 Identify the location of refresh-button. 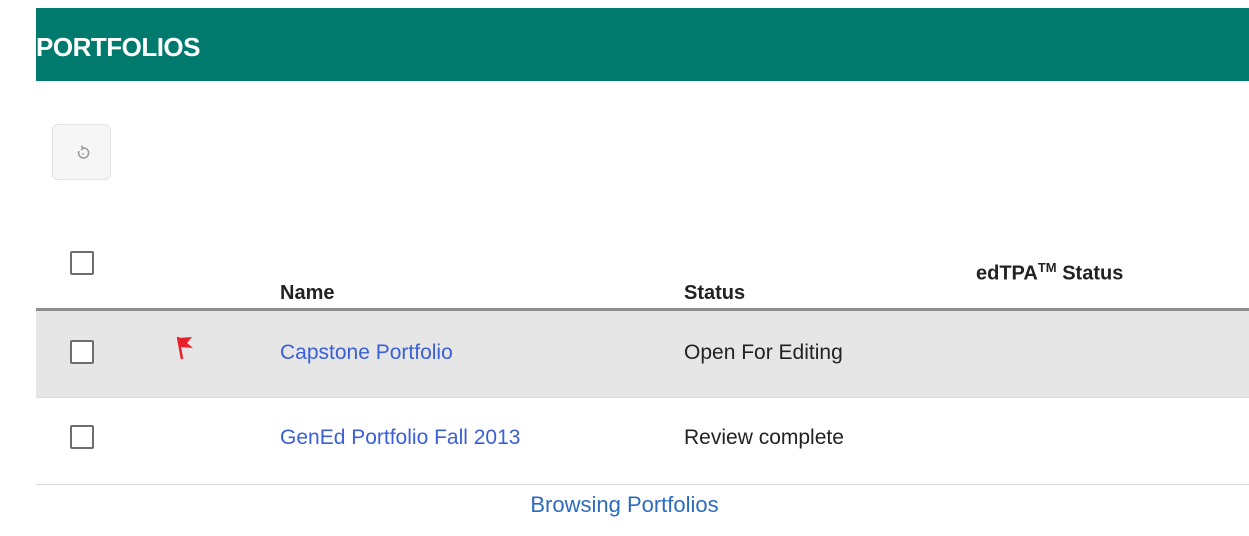
(81, 152).